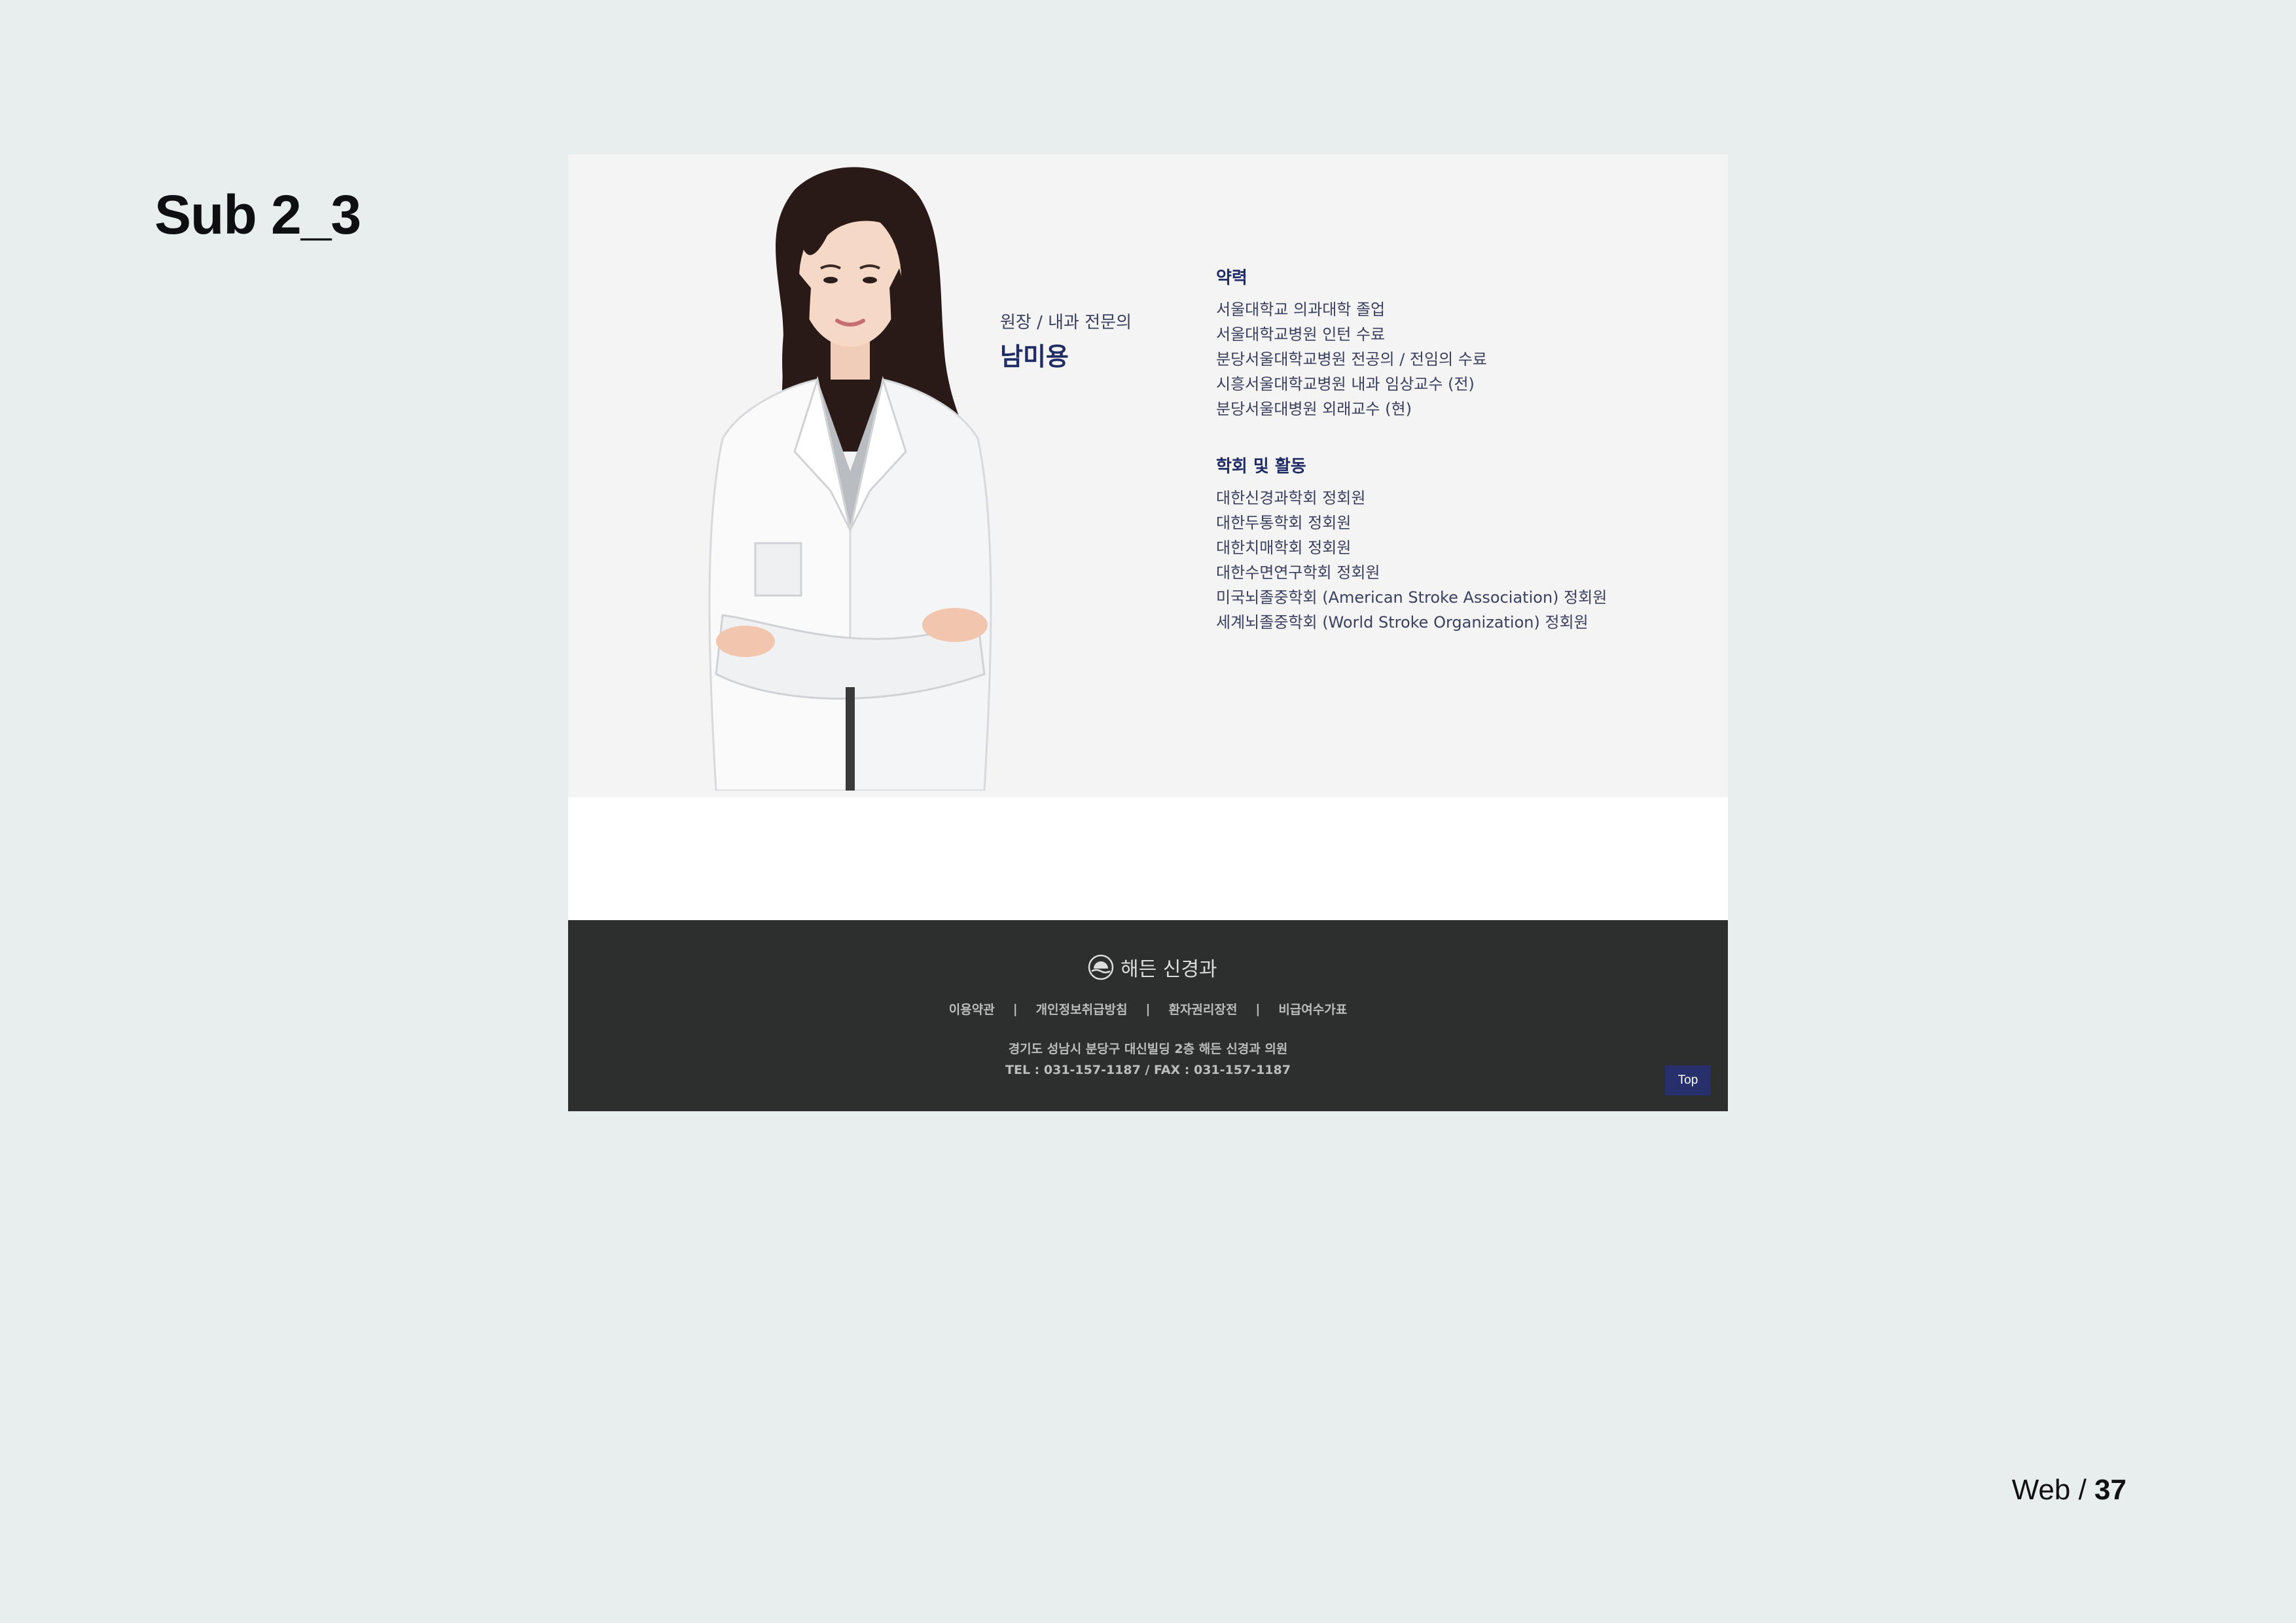 The image size is (2296, 1623). I want to click on list-item: 분당서울대병원 외래교수 (현), so click(1314, 409).